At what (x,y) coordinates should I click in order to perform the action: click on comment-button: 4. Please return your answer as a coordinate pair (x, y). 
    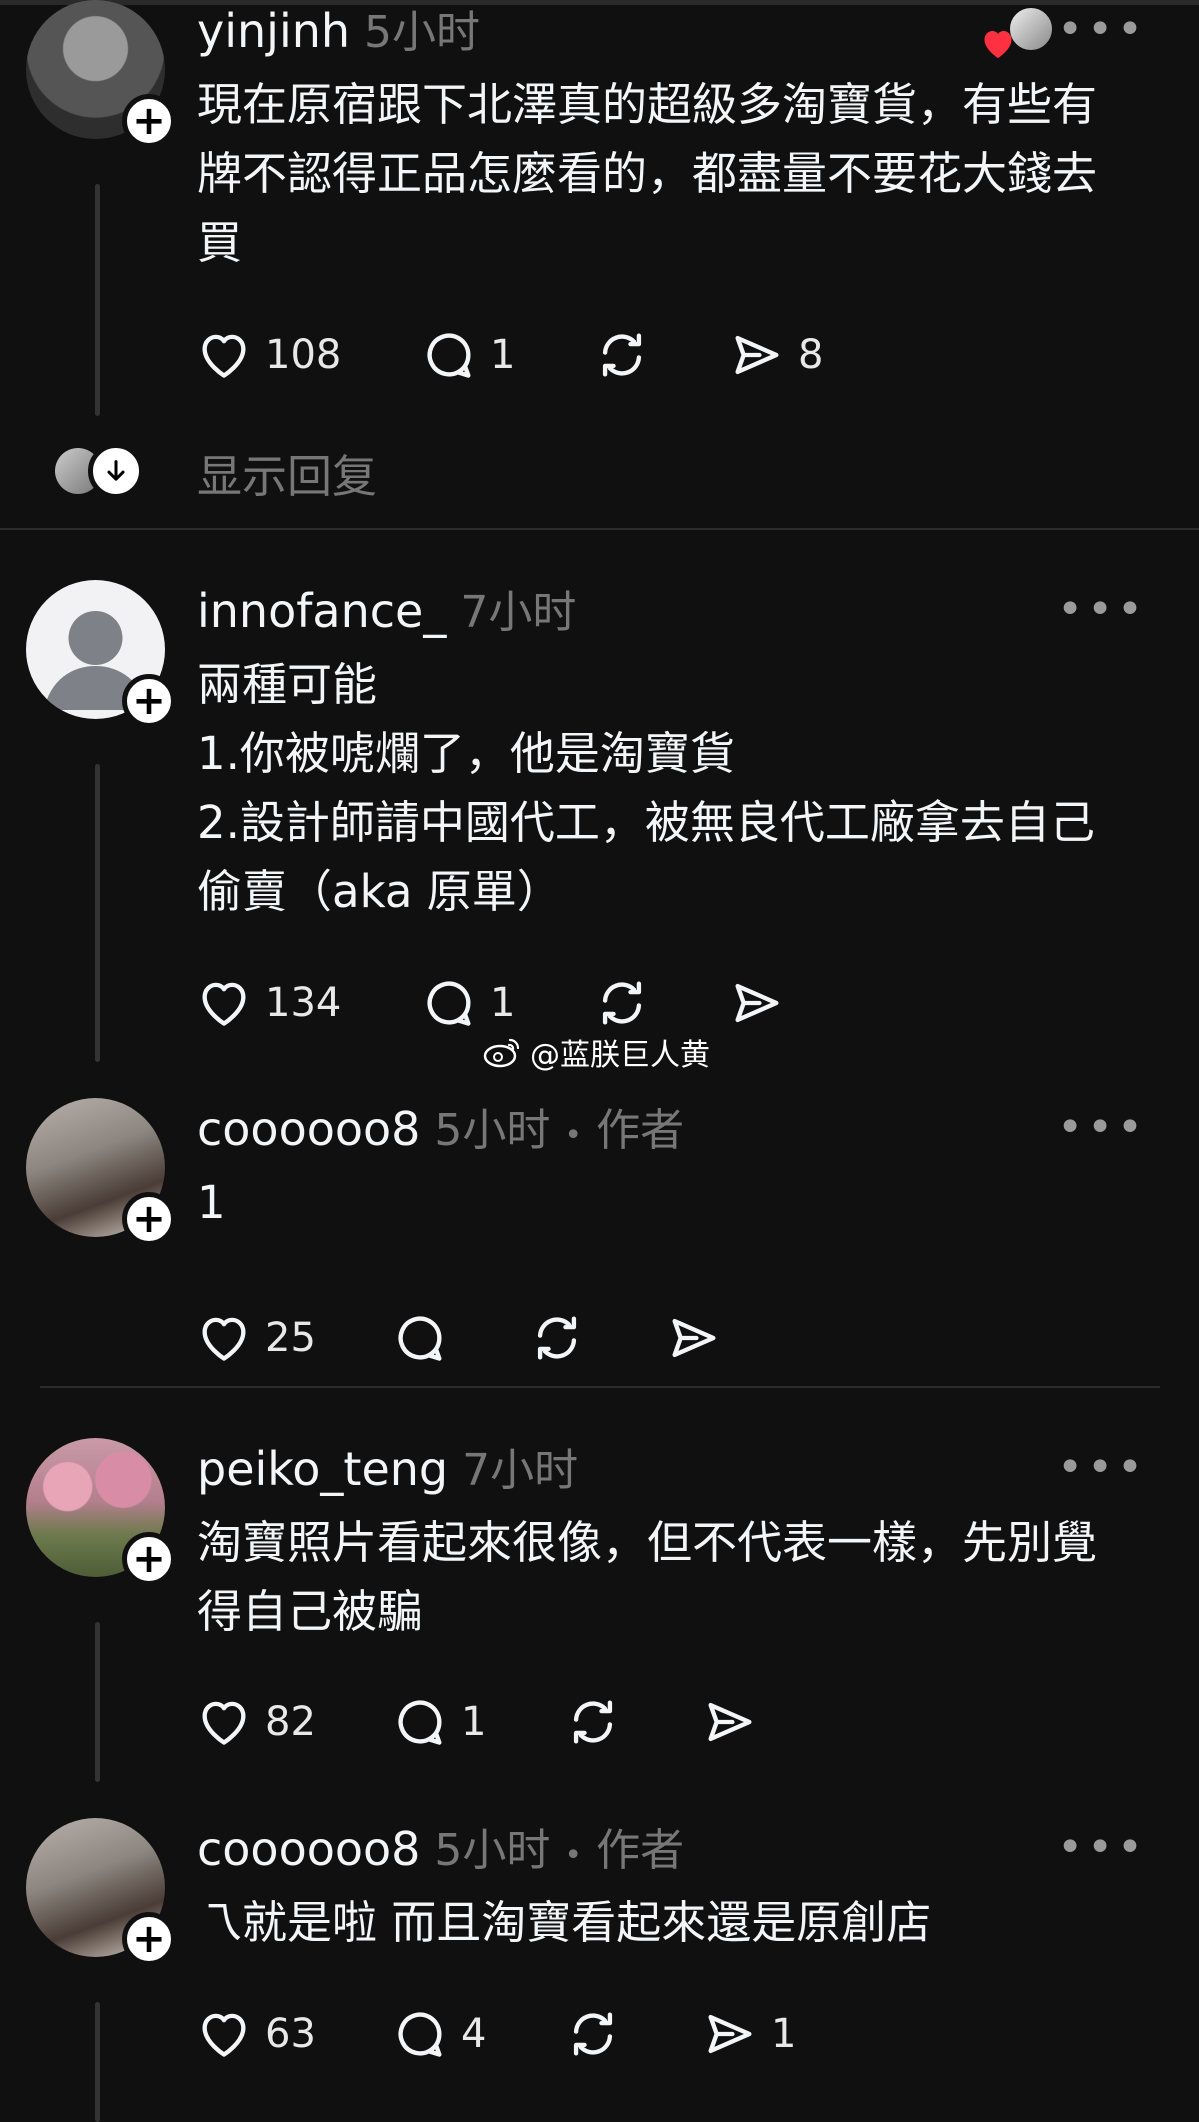
    Looking at the image, I should click on (477, 2034).